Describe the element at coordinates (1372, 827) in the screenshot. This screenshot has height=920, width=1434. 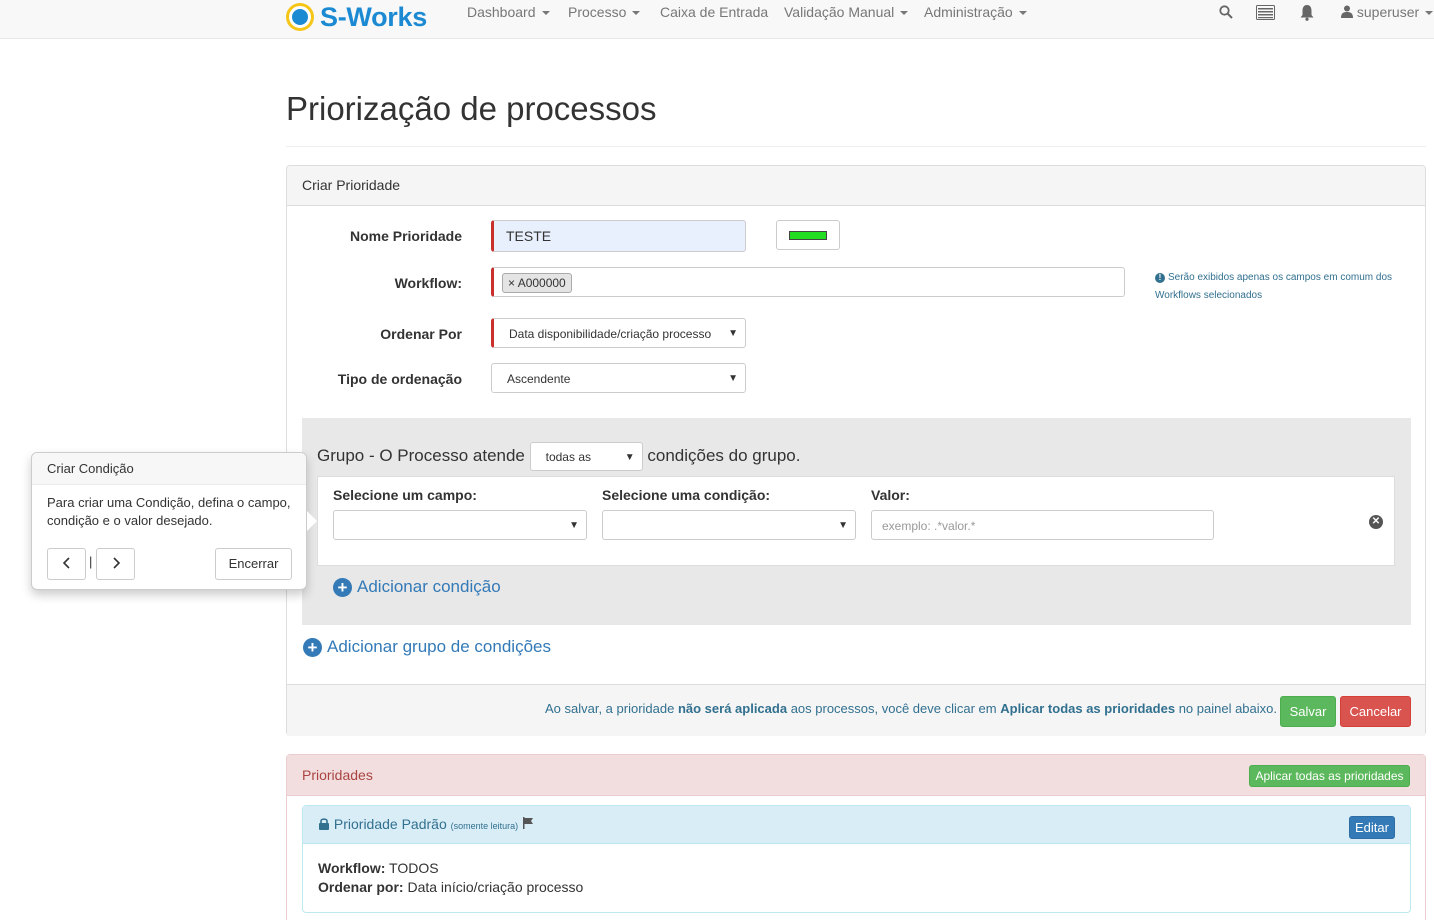
I see `edit-button: Editar` at that location.